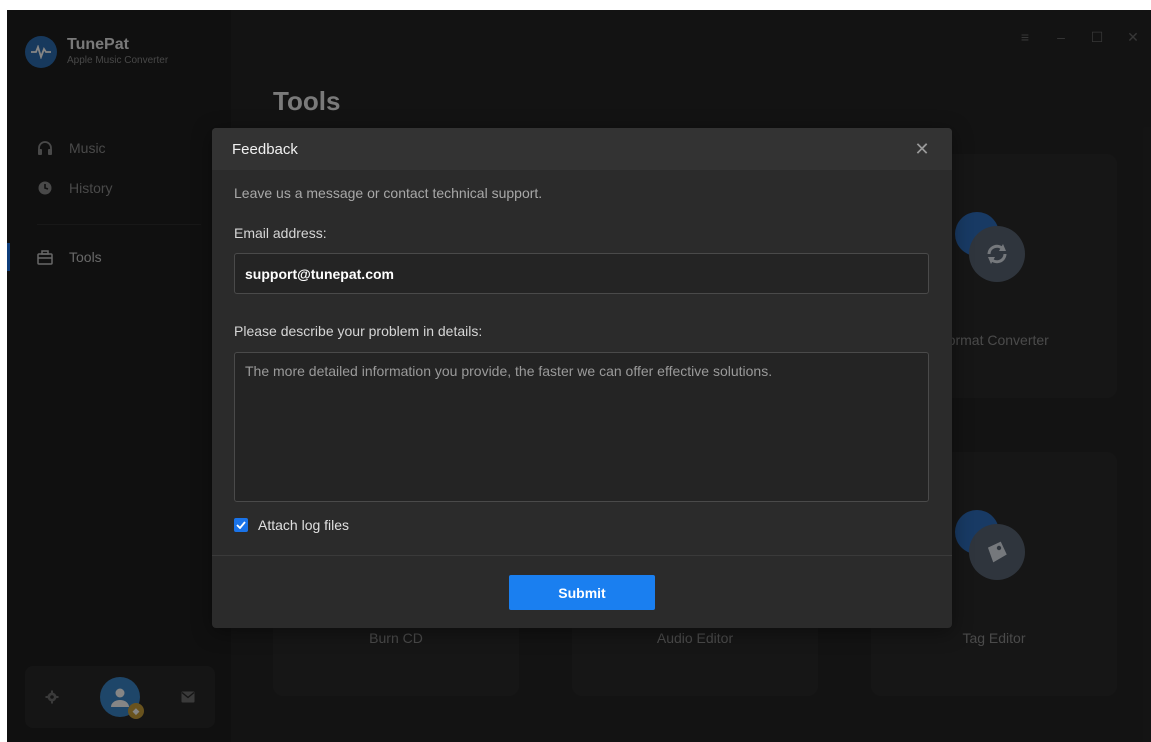 The height and width of the screenshot is (742, 1151). I want to click on dialog-title: Feedback, so click(265, 149).